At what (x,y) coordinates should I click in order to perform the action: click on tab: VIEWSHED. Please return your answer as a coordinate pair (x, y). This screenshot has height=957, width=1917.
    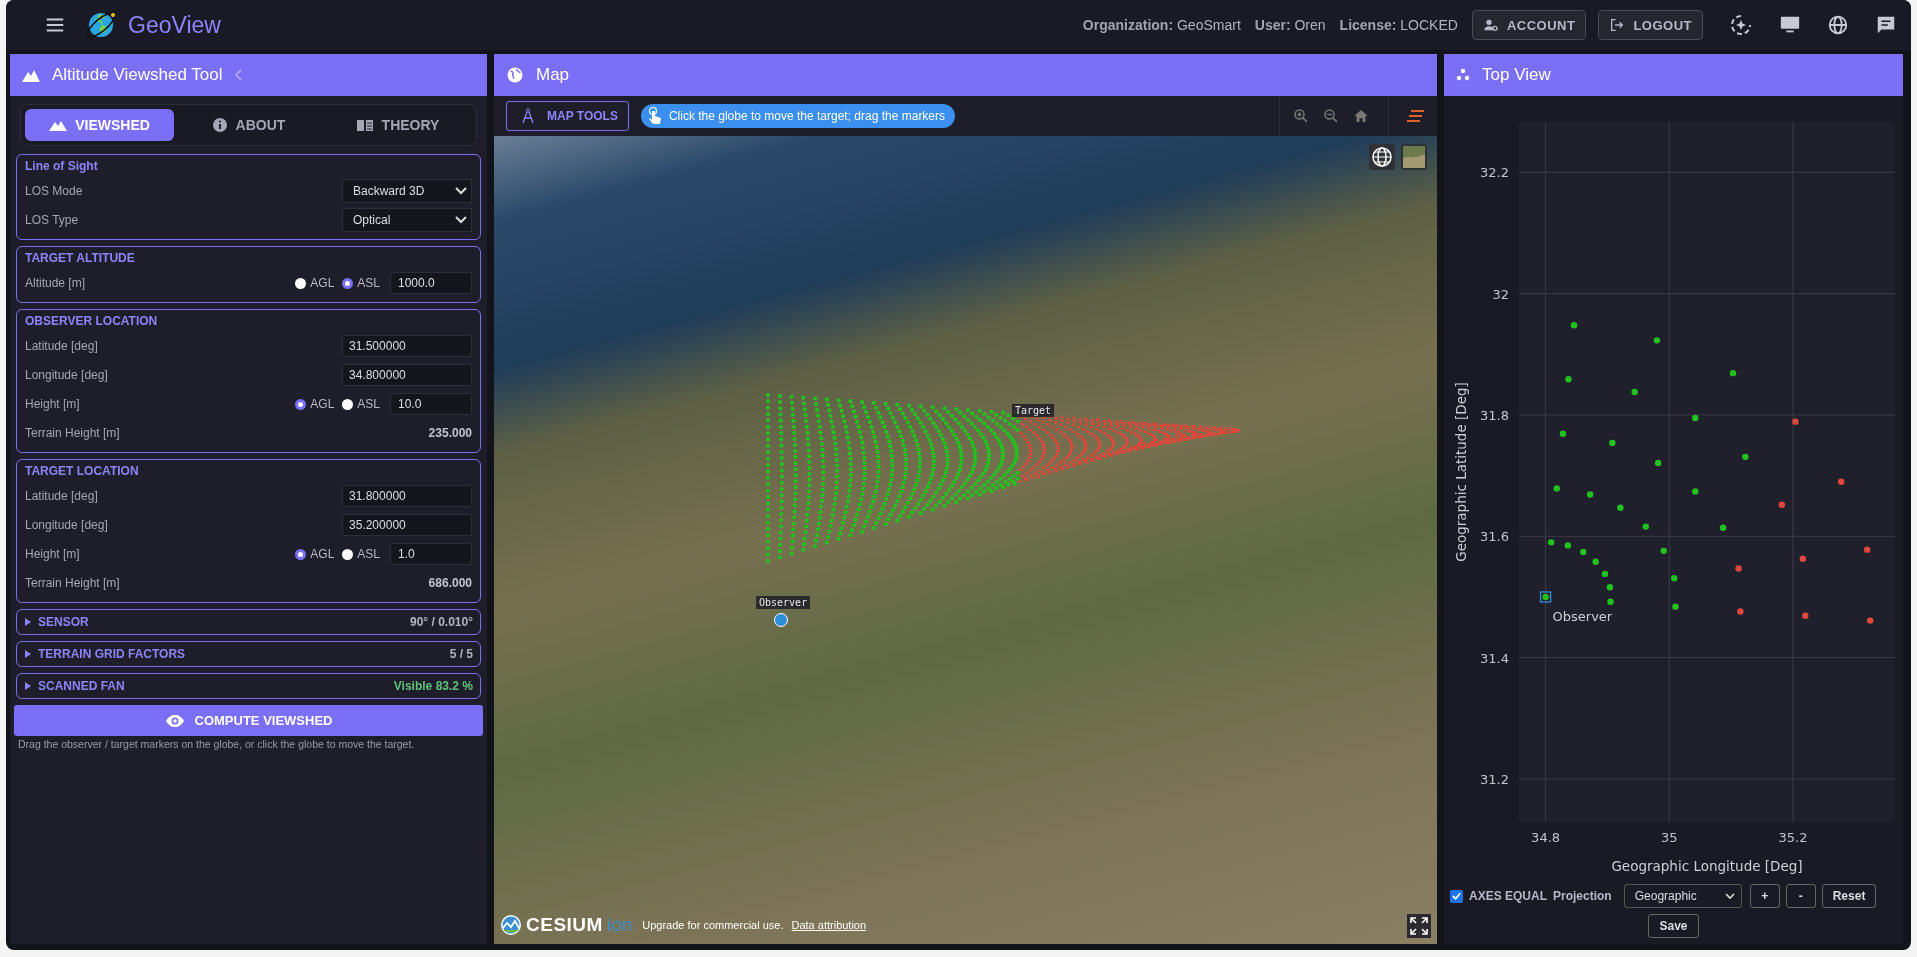
    Looking at the image, I should click on (99, 125).